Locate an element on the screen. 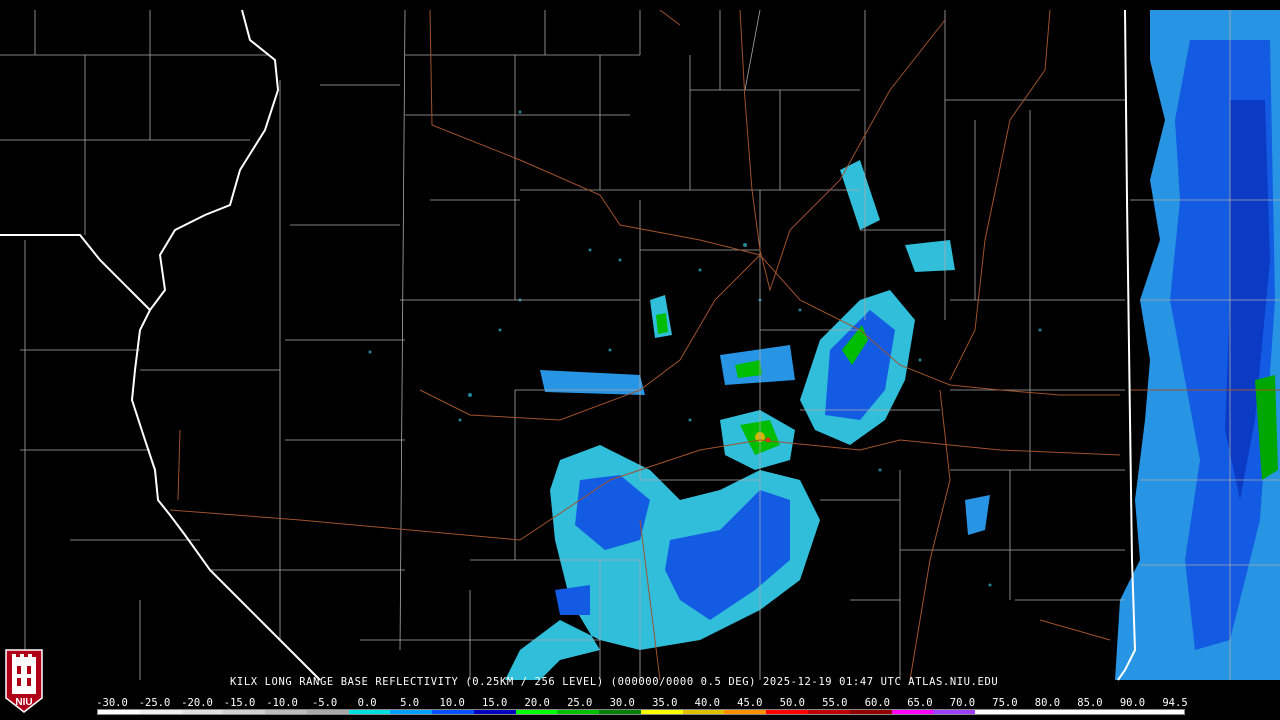  scale-label: 70.0 is located at coordinates (962, 703).